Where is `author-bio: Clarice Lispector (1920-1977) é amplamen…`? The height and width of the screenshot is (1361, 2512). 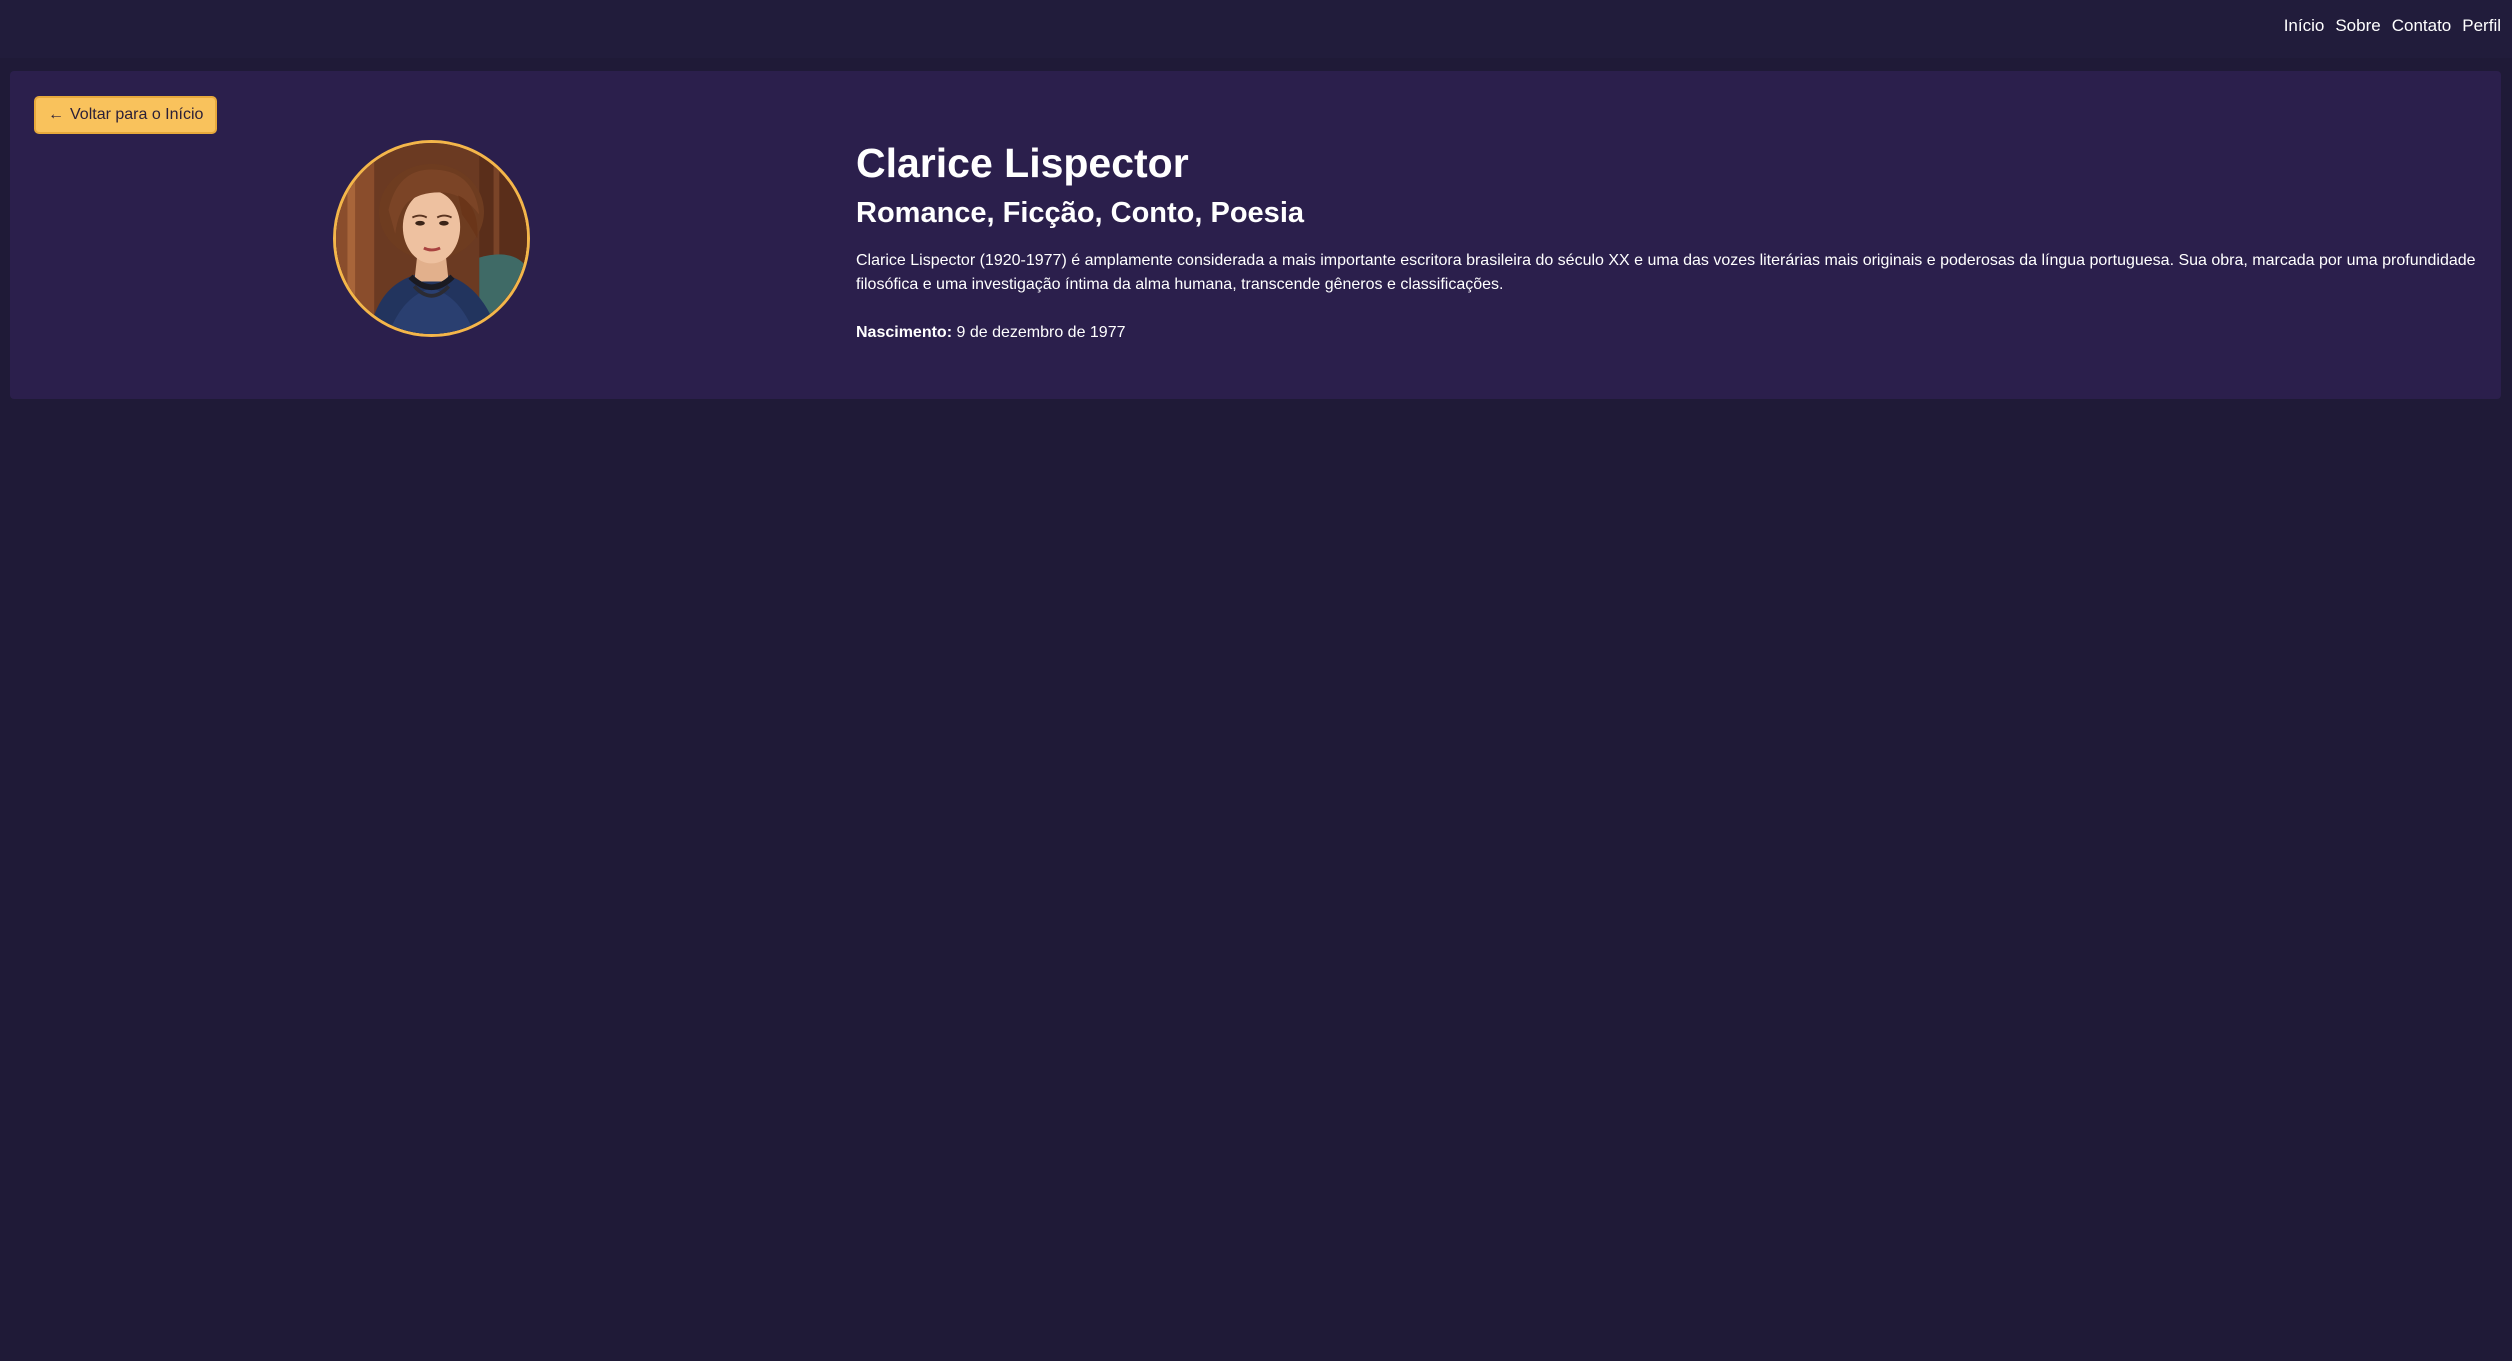 author-bio: Clarice Lispector (1920-1977) é amplamen… is located at coordinates (1666, 272).